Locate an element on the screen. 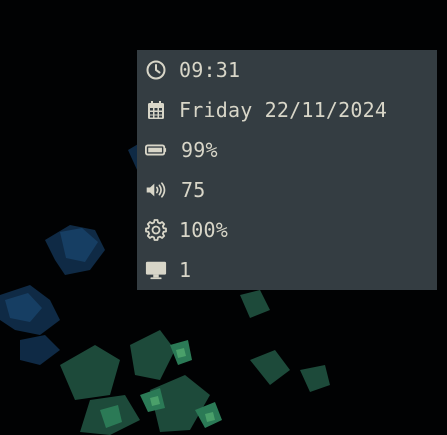  battery-icon is located at coordinates (156, 150).